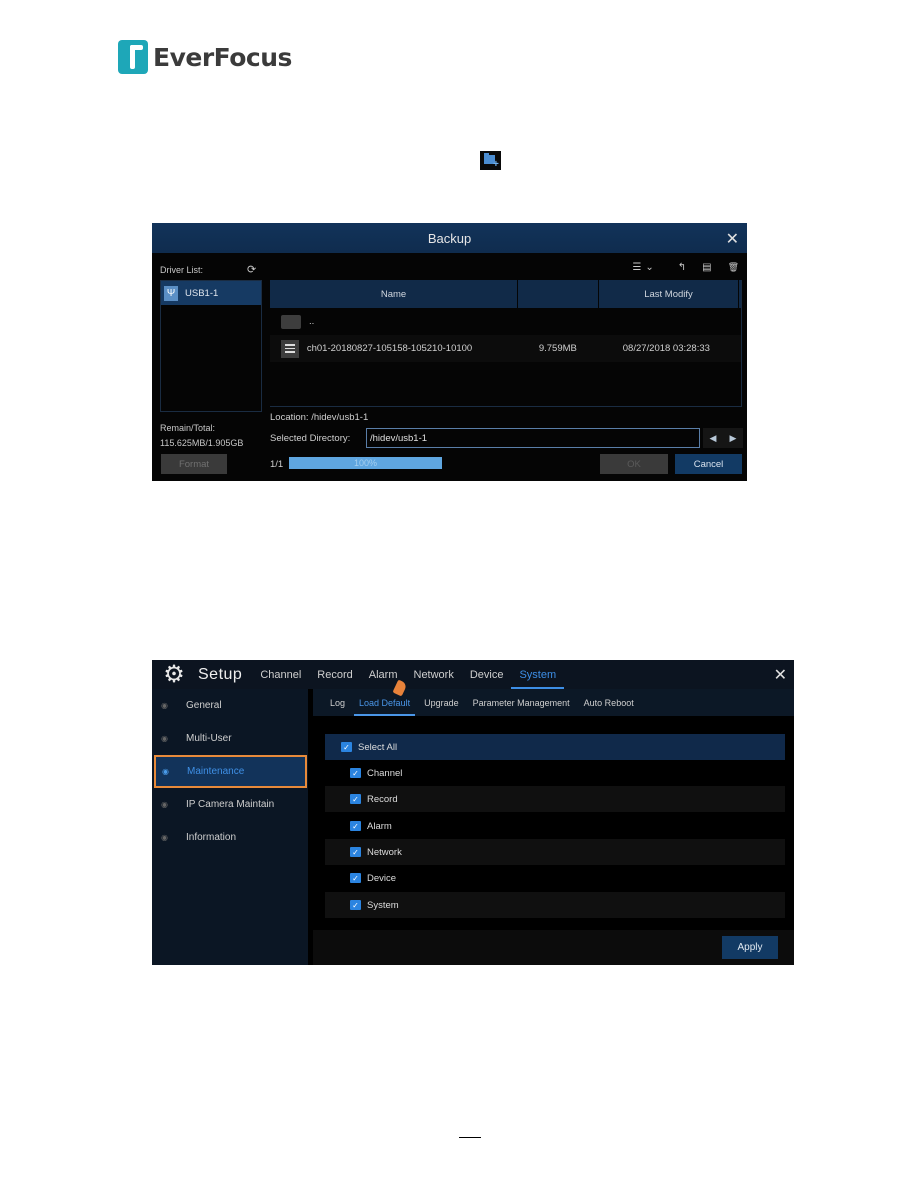 Image resolution: width=918 pixels, height=1188 pixels. Describe the element at coordinates (682, 267) in the screenshot. I see `back-icon: ↰` at that location.